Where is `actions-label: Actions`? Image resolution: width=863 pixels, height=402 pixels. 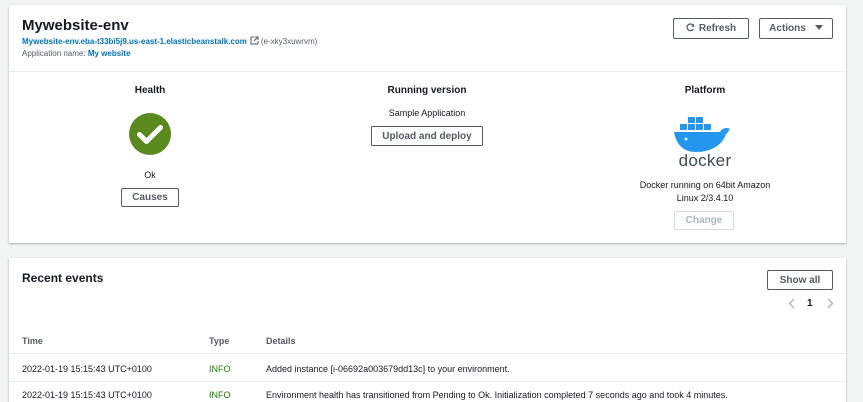 actions-label: Actions is located at coordinates (787, 28).